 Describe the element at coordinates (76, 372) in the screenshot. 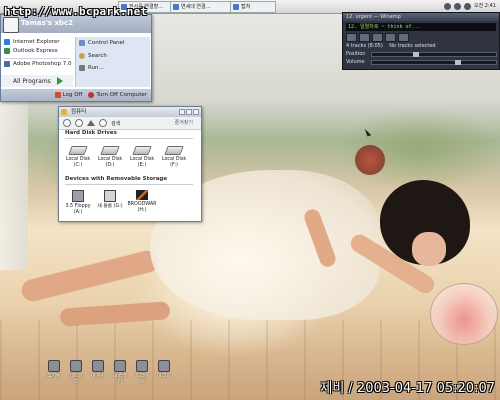

I see `desktop-icon-network: 네트워크` at that location.